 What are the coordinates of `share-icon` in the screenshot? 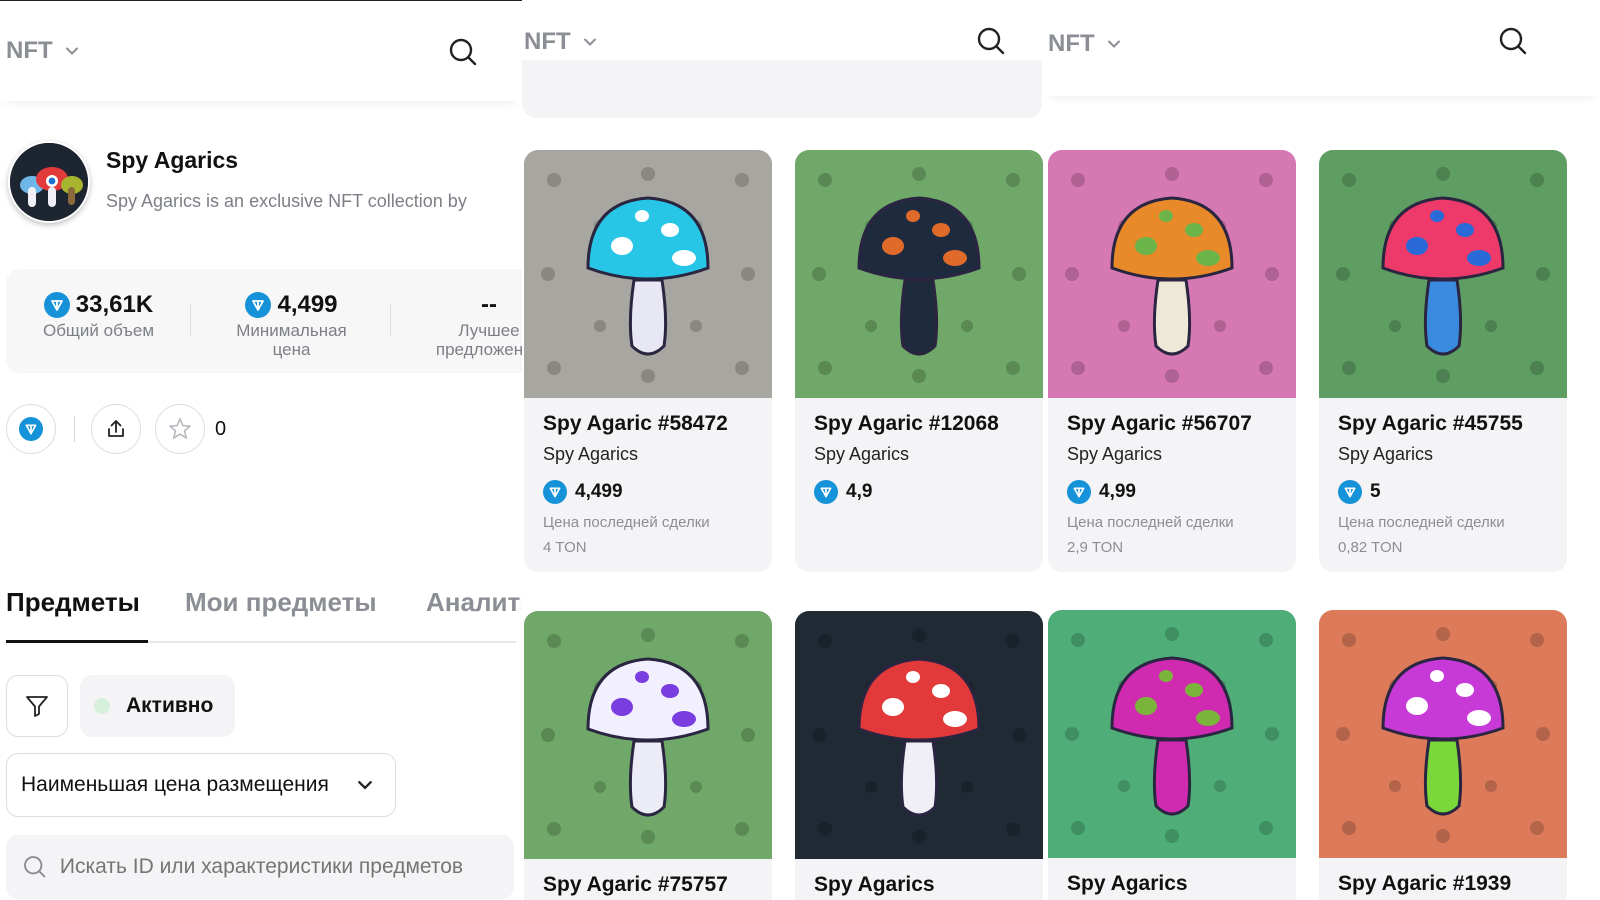 It's located at (116, 428).